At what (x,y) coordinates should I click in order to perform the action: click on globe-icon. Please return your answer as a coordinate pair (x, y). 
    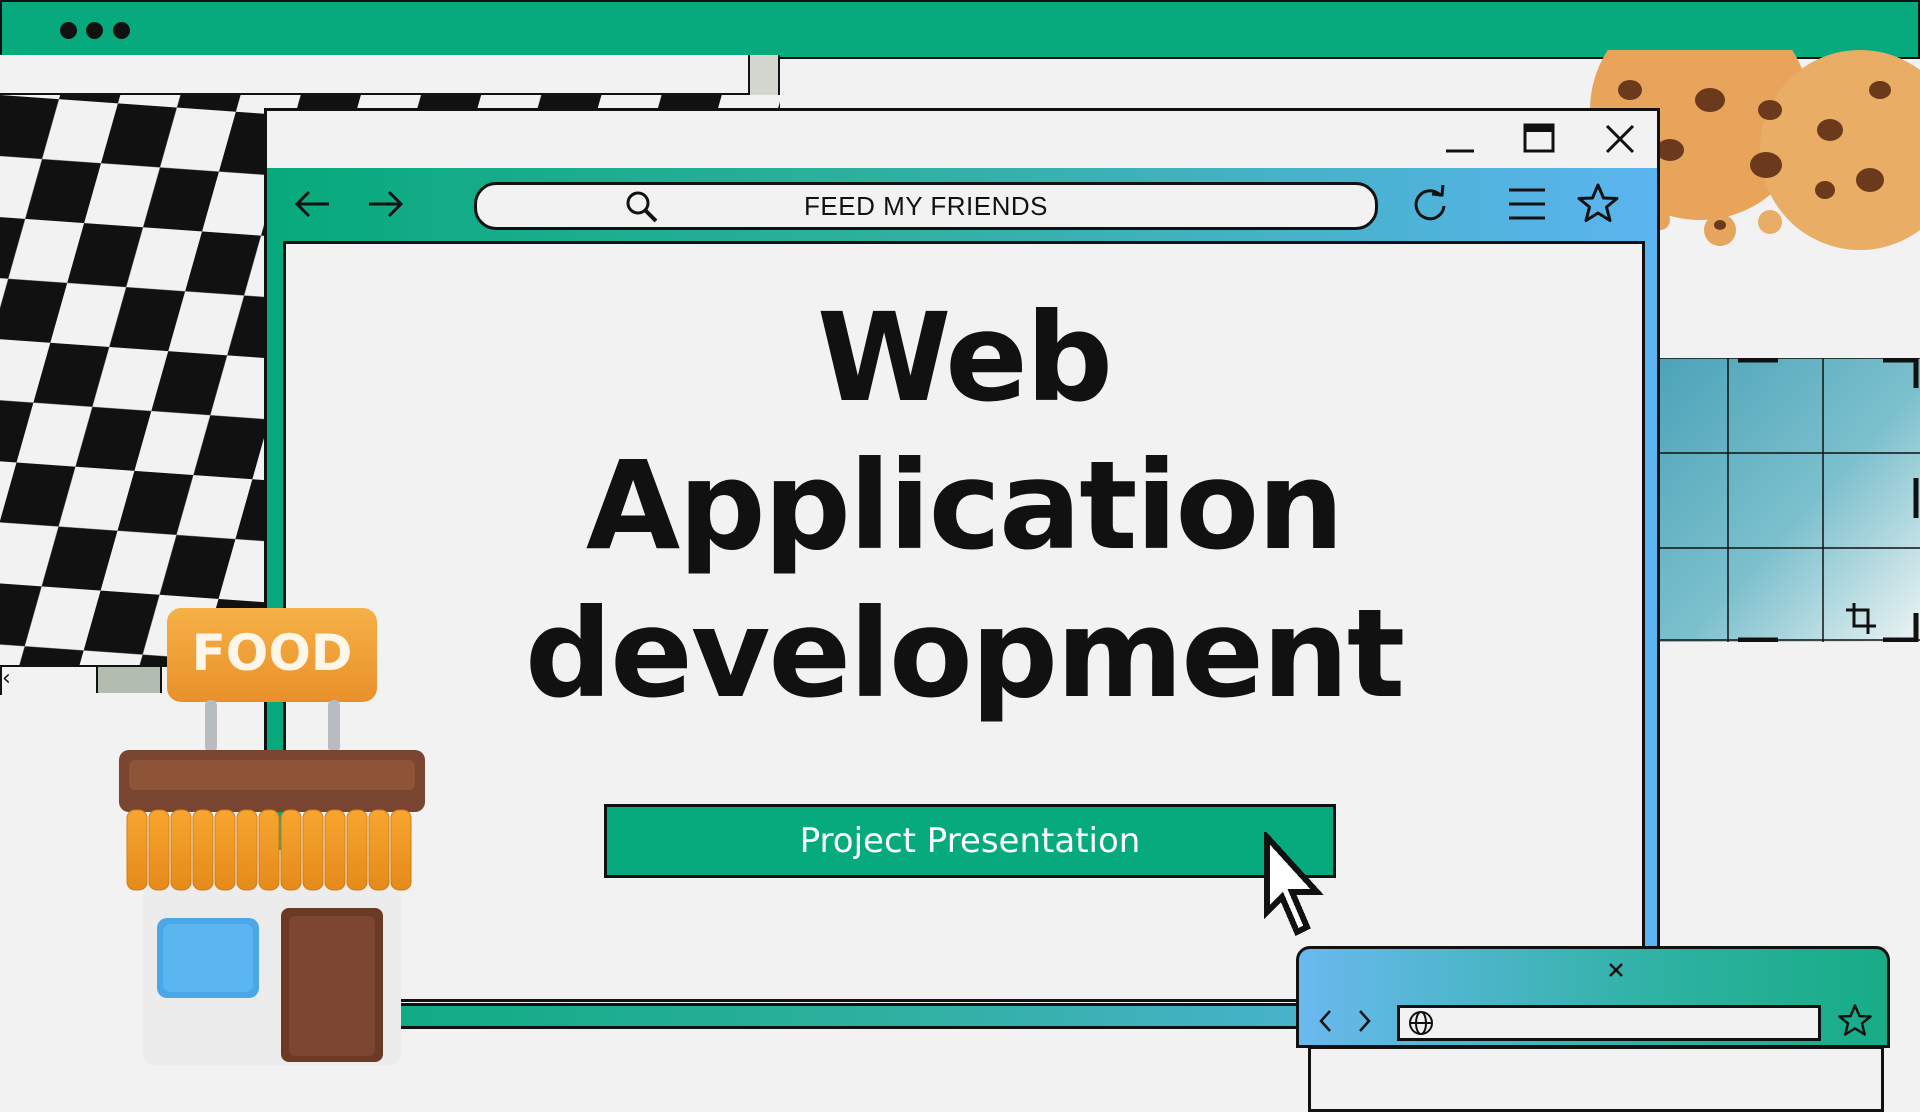
    Looking at the image, I should click on (1421, 1023).